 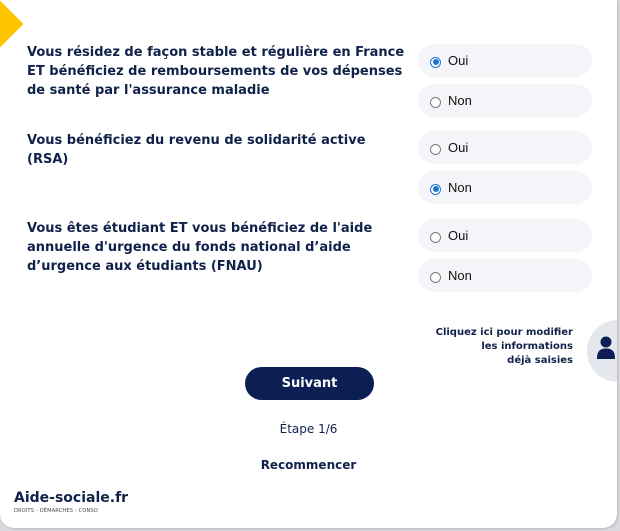 I want to click on next-button: Suivant, so click(x=309, y=383).